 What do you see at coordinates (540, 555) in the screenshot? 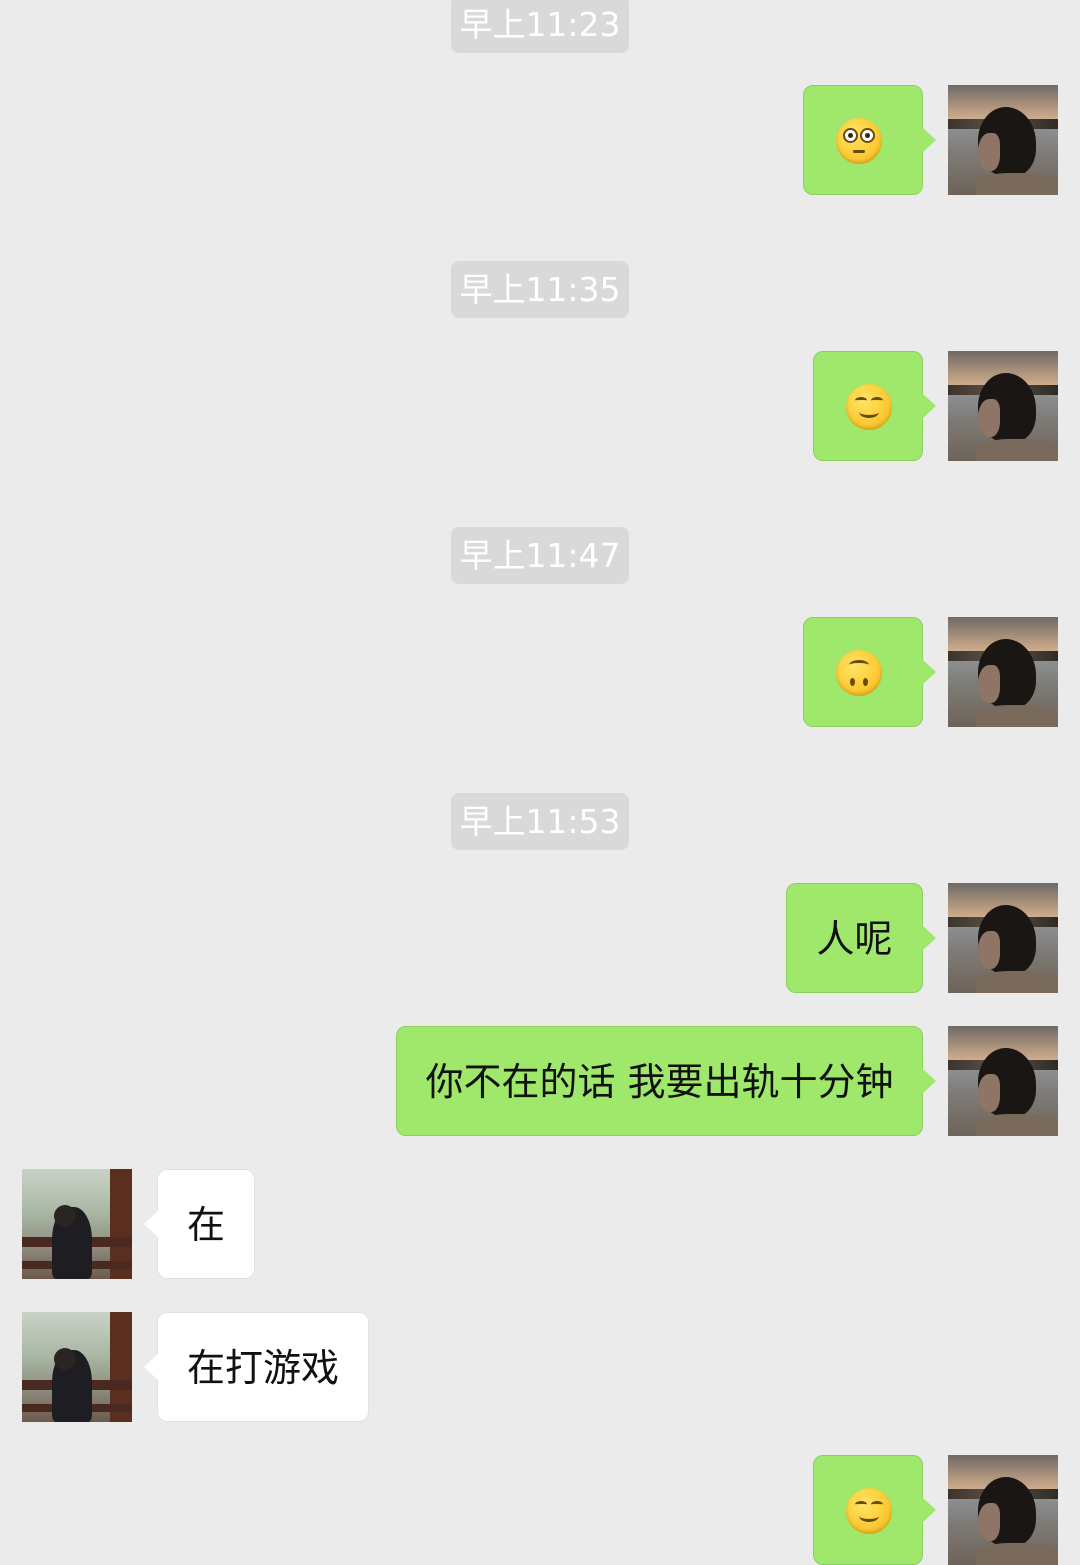
I see `timestamp-badge: 早上11:47` at bounding box center [540, 555].